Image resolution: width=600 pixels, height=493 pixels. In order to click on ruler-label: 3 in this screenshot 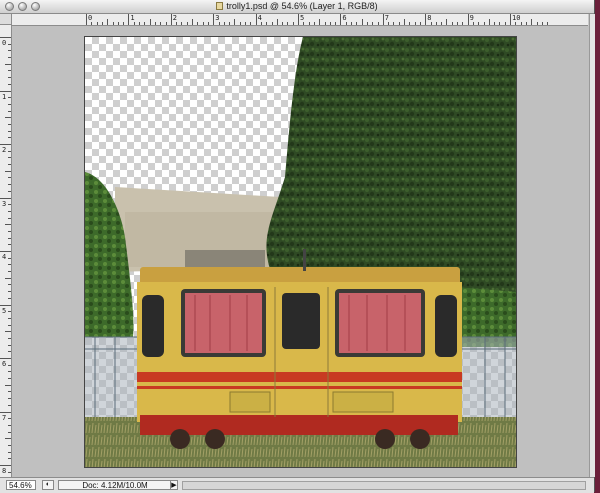, I will do `click(4, 203)`.